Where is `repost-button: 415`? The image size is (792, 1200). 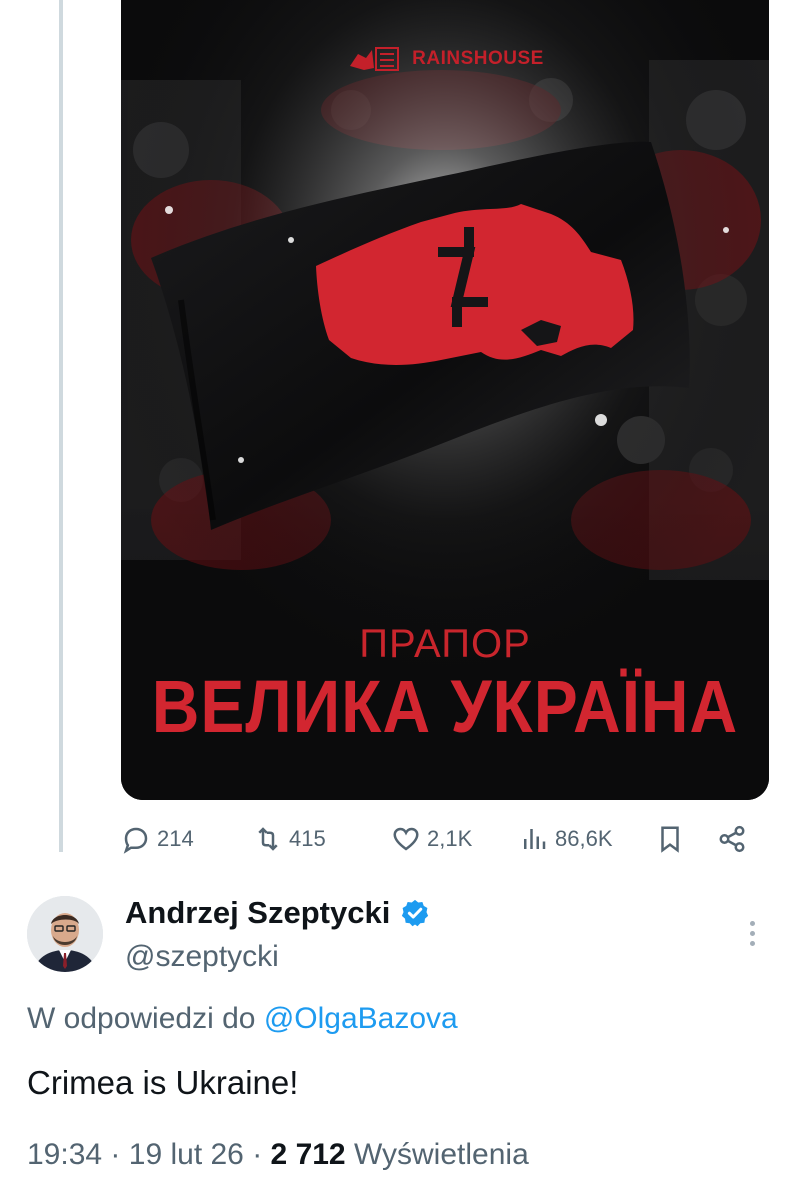 repost-button: 415 is located at coordinates (289, 839).